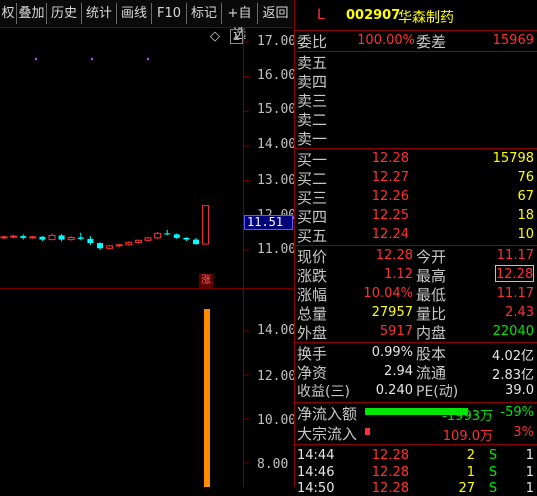 The height and width of the screenshot is (496, 537). I want to click on quote-label-high: 最高, so click(431, 276).